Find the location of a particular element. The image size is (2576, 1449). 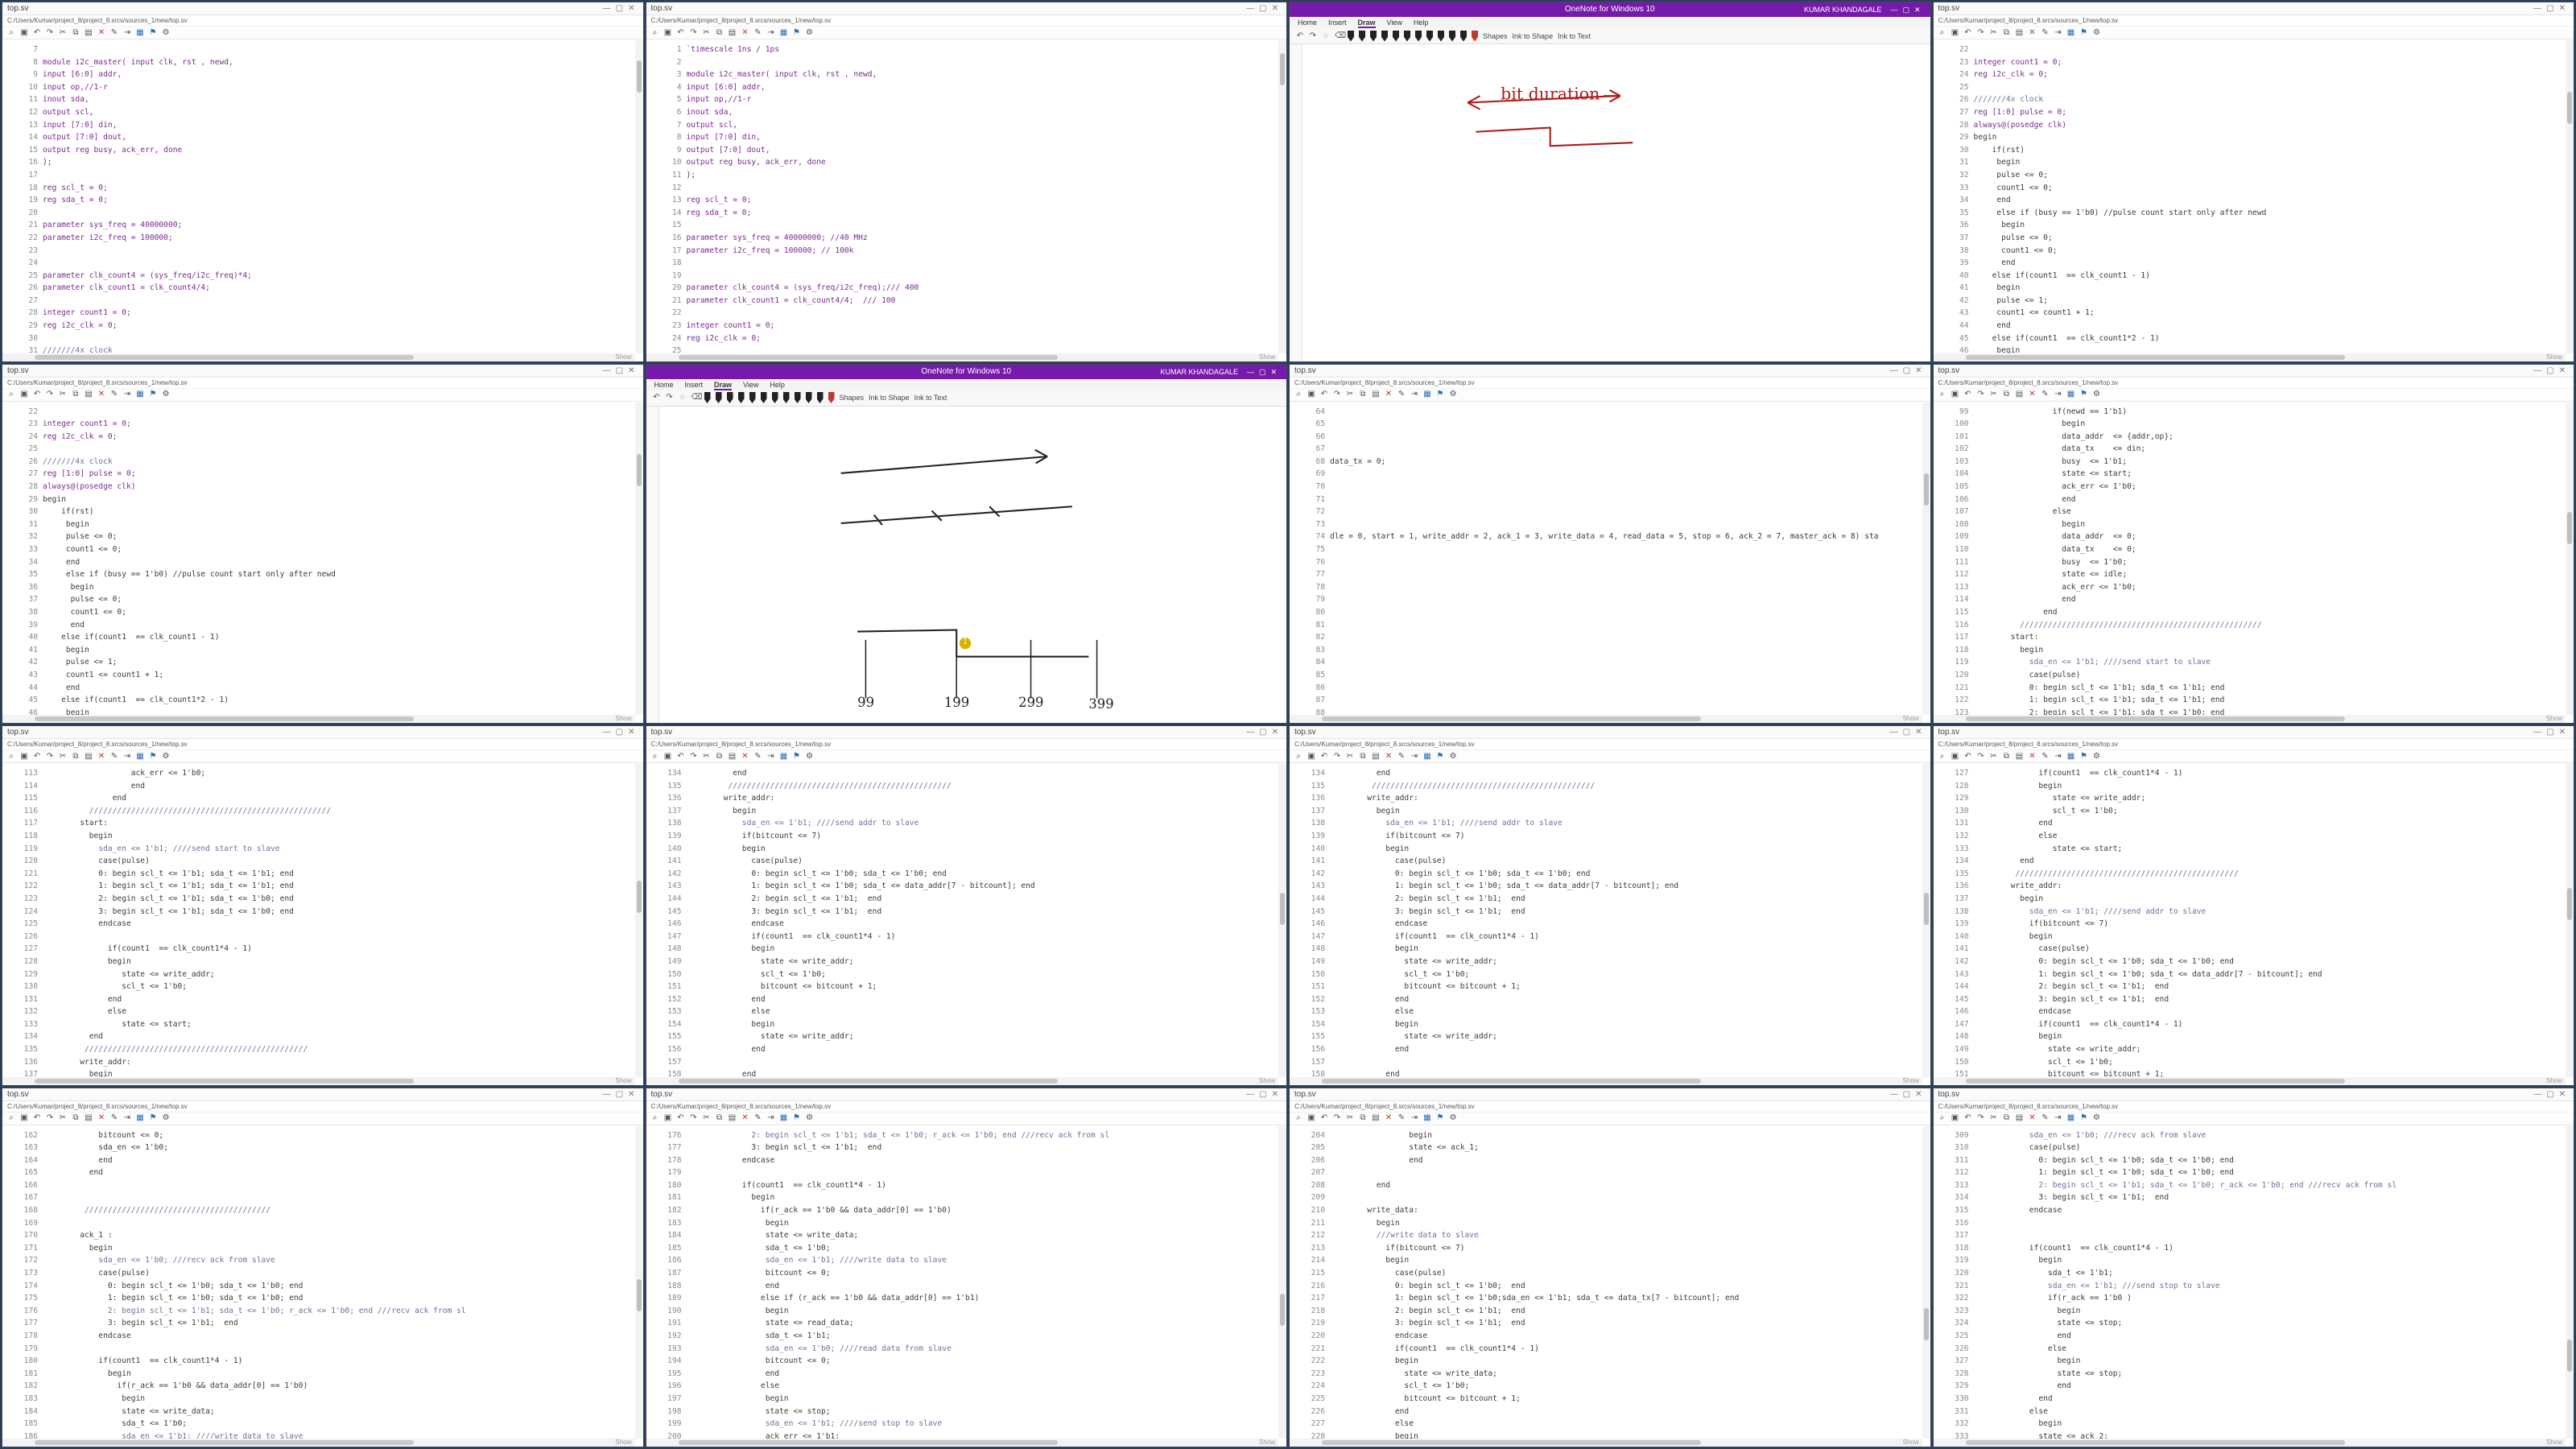

code-line: else if(count1 == clk_count1*2 - 1) is located at coordinates (2270, 338).